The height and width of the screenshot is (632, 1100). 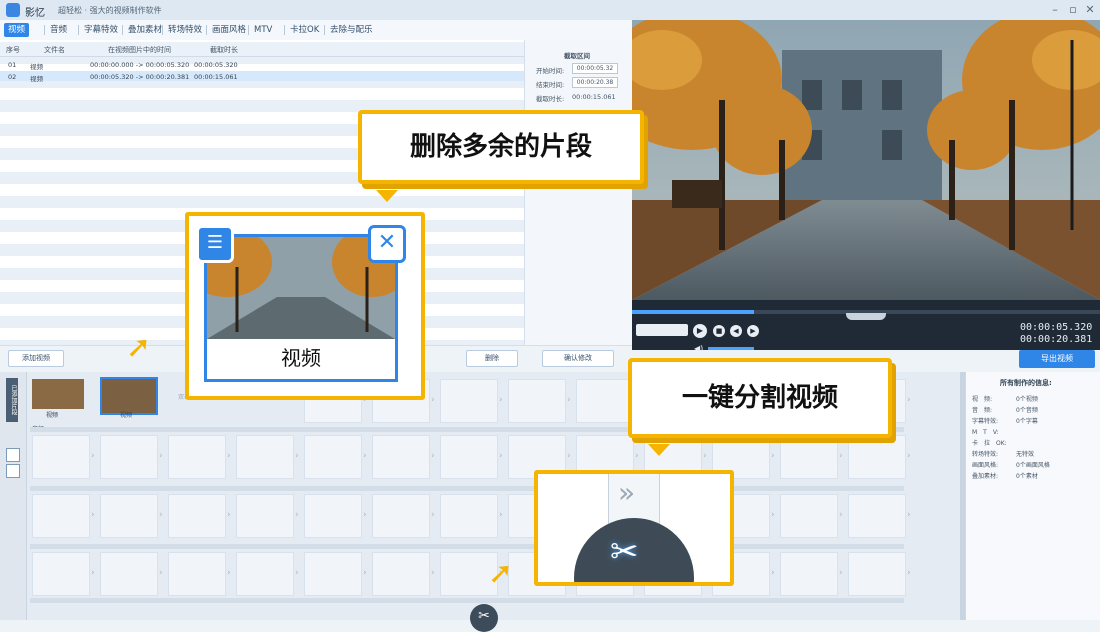 I want to click on seek-handle, so click(x=866, y=316).